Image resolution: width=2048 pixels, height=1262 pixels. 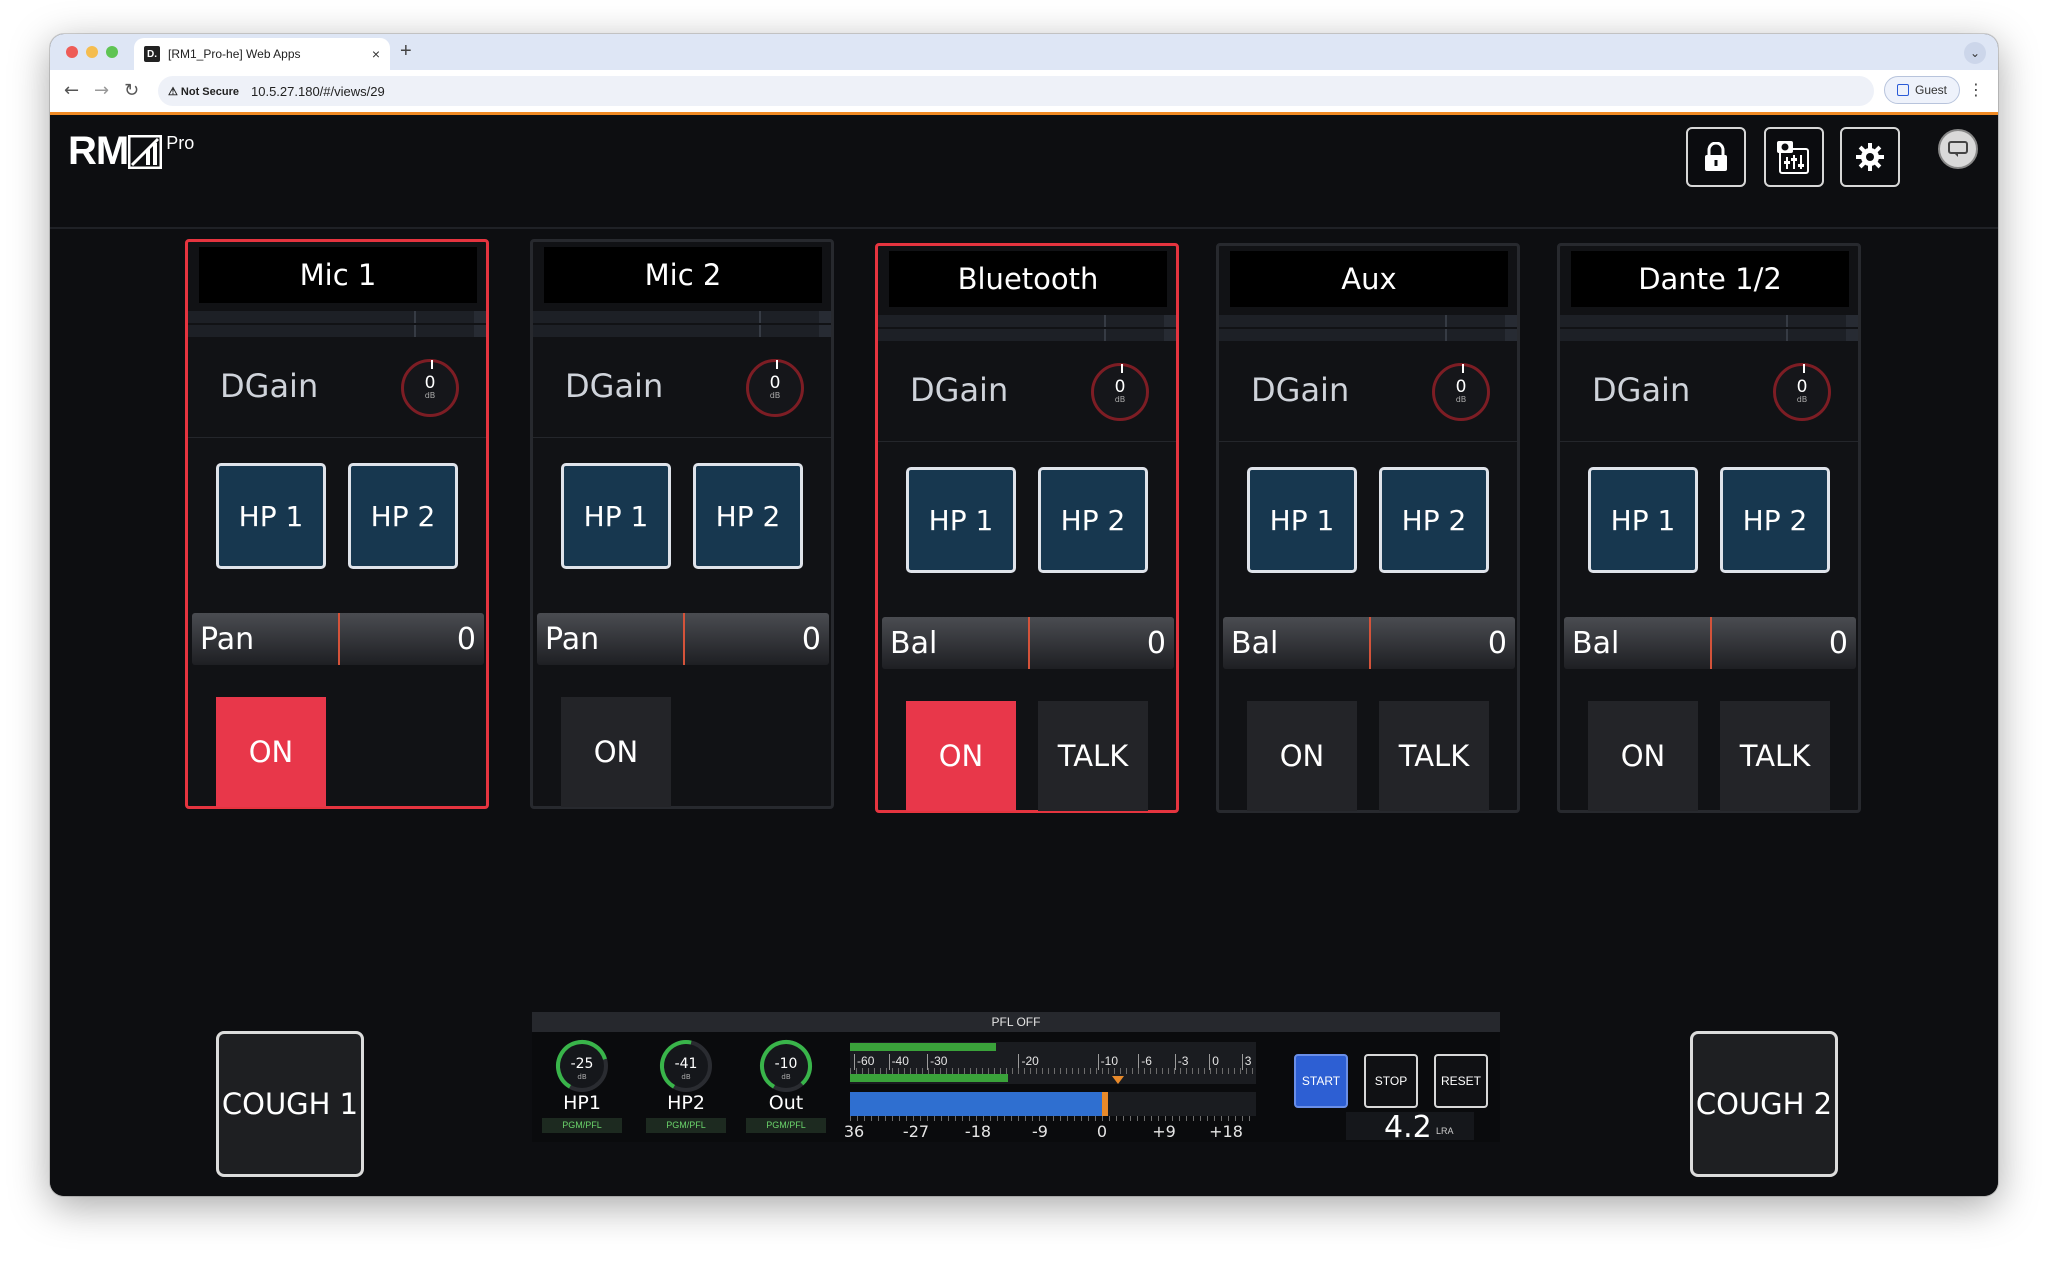 What do you see at coordinates (582, 1085) in the screenshot?
I see `monitor-knob-hp1: -25 dB HP1 PGM/PFL` at bounding box center [582, 1085].